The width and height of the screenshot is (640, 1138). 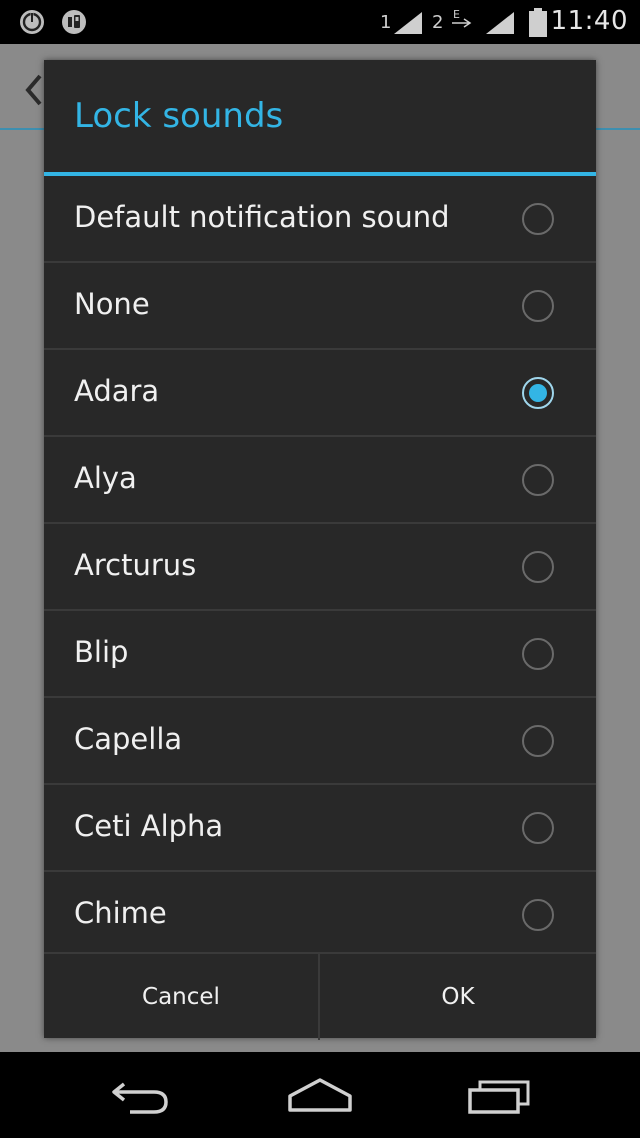 What do you see at coordinates (182, 997) in the screenshot?
I see `cancel-button: Cancel` at bounding box center [182, 997].